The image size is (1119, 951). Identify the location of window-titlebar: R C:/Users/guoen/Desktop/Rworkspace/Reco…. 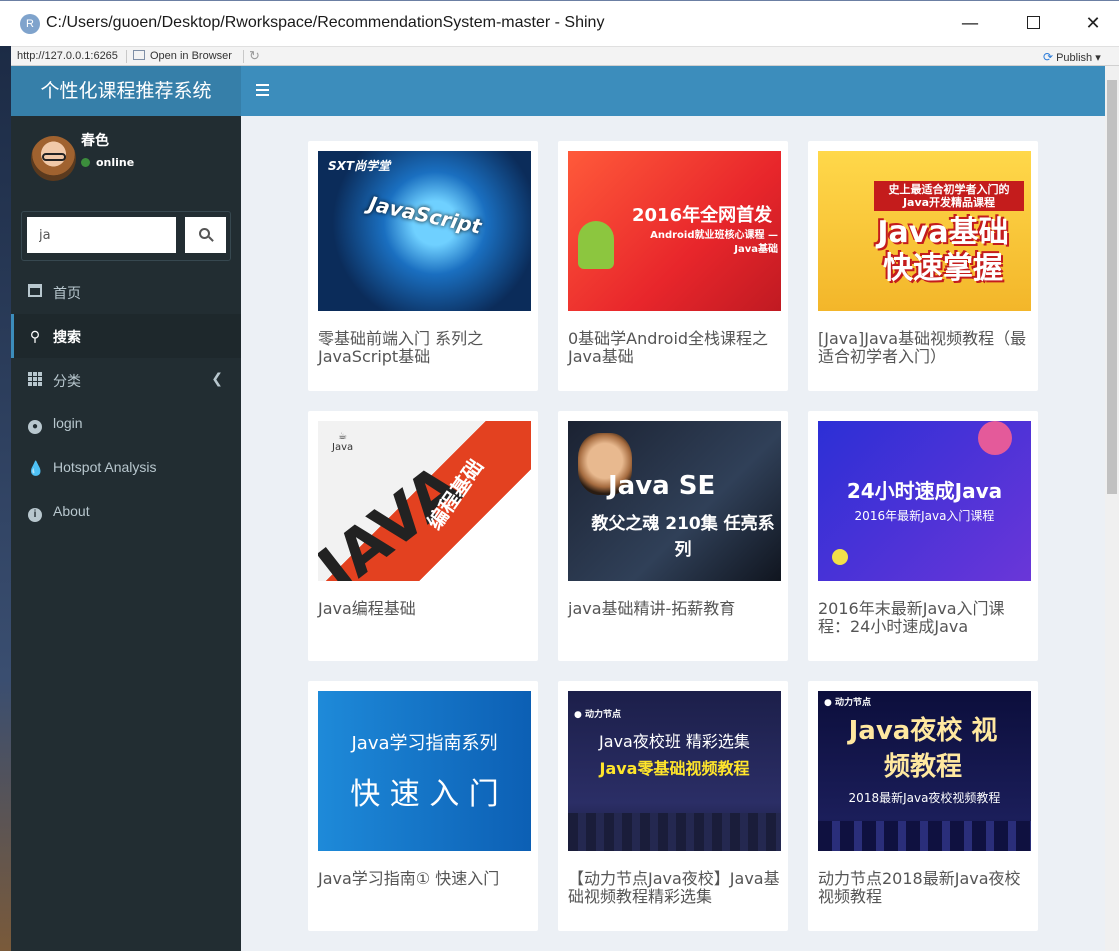
(559, 23).